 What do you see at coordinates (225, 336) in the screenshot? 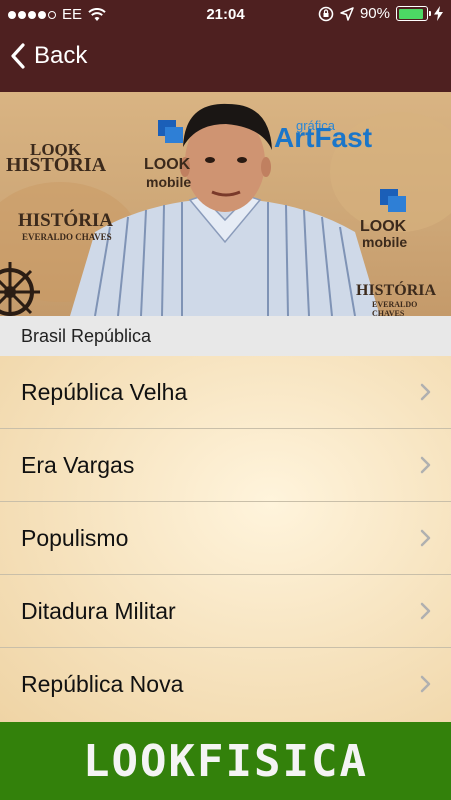
I see `section-header: Brasil República` at bounding box center [225, 336].